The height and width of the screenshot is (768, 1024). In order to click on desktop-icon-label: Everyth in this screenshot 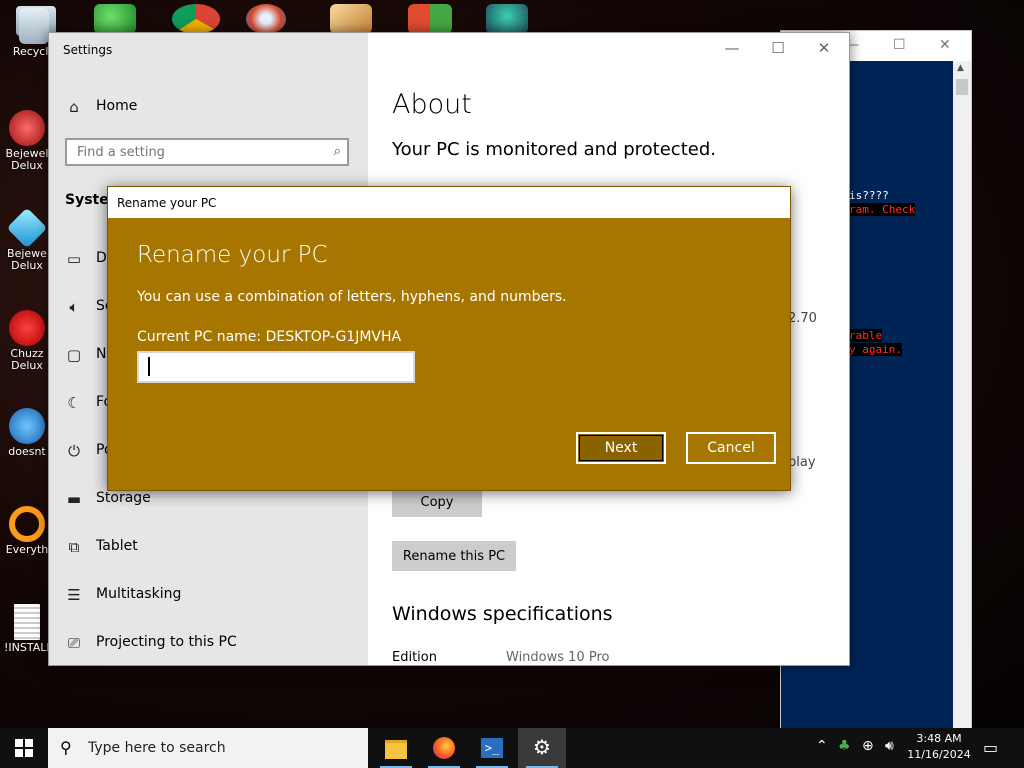, I will do `click(27, 550)`.